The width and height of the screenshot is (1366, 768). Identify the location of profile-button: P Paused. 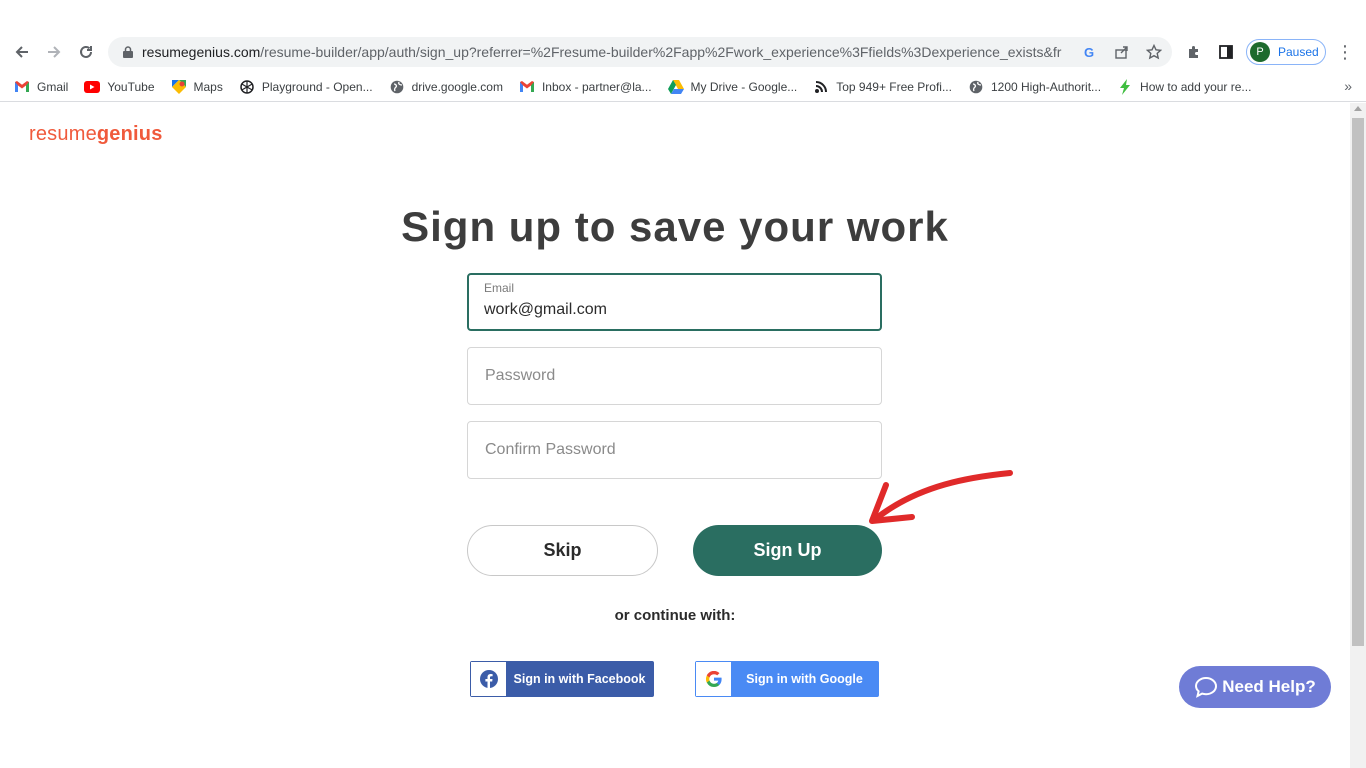
(1286, 52).